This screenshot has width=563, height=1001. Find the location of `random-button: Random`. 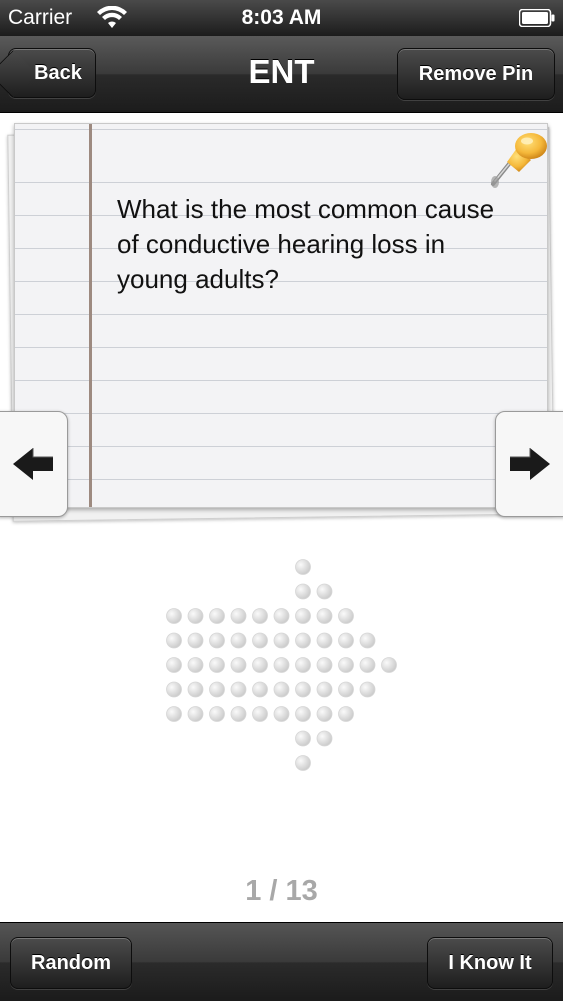

random-button: Random is located at coordinates (71, 963).